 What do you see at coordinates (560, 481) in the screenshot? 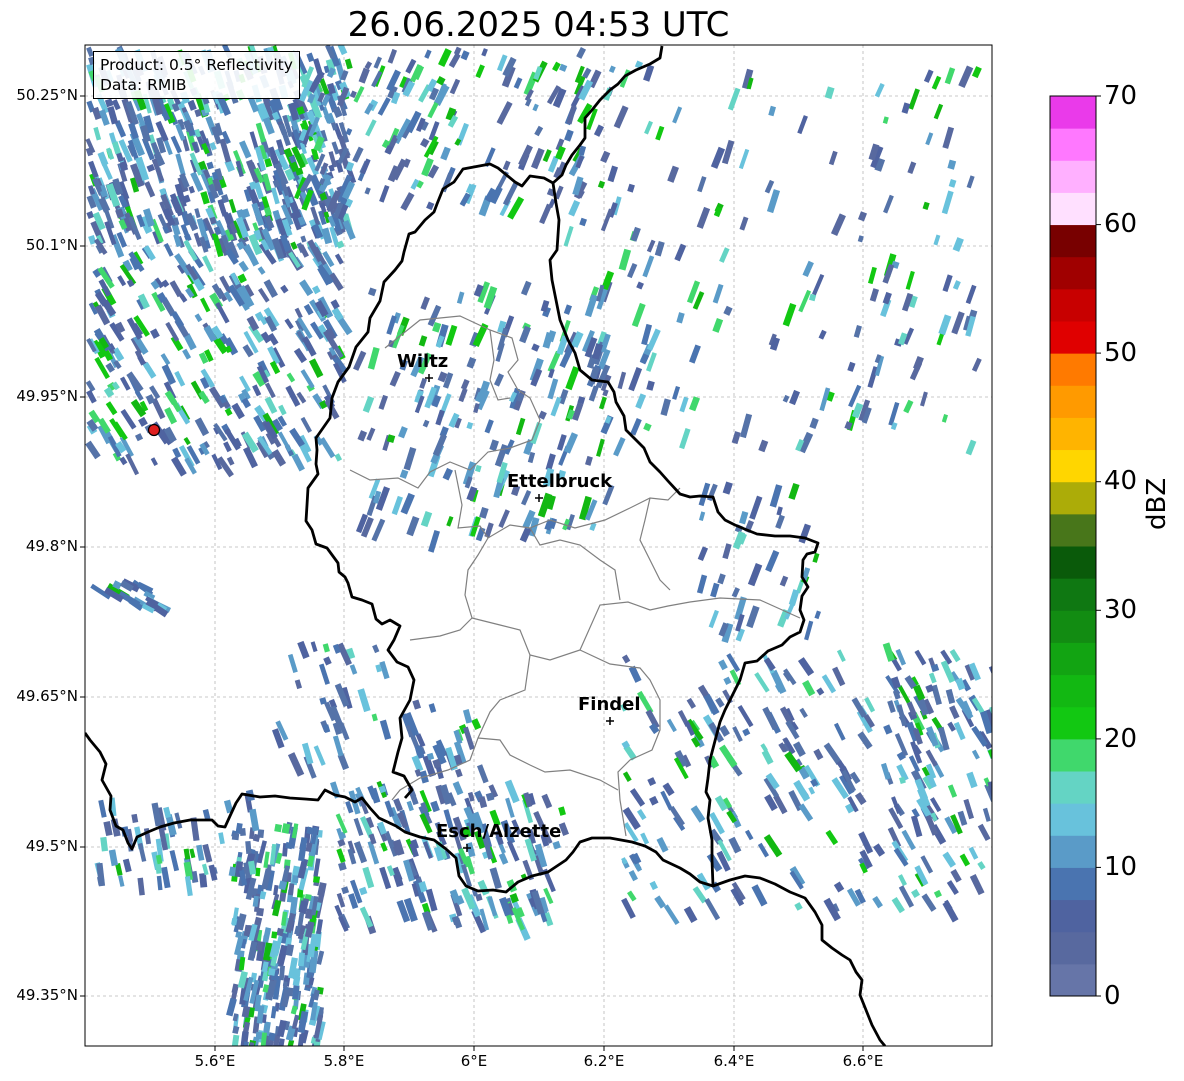
I see `city-label-ettelbruck: Ettelbruck` at bounding box center [560, 481].